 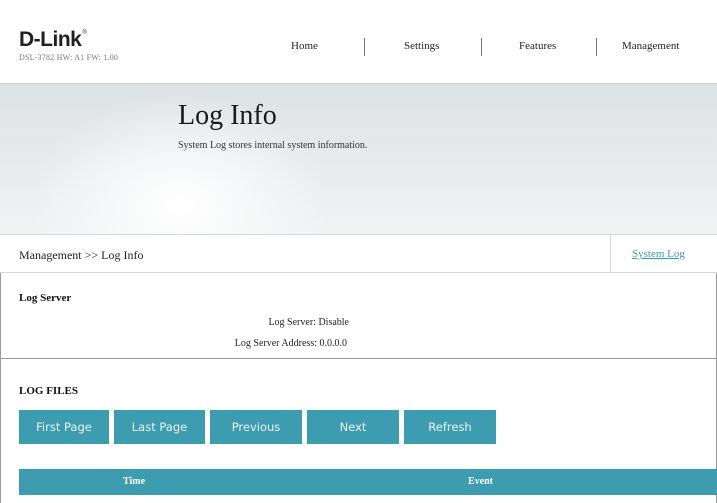 What do you see at coordinates (45, 298) in the screenshot?
I see `log-server-heading: Log Server` at bounding box center [45, 298].